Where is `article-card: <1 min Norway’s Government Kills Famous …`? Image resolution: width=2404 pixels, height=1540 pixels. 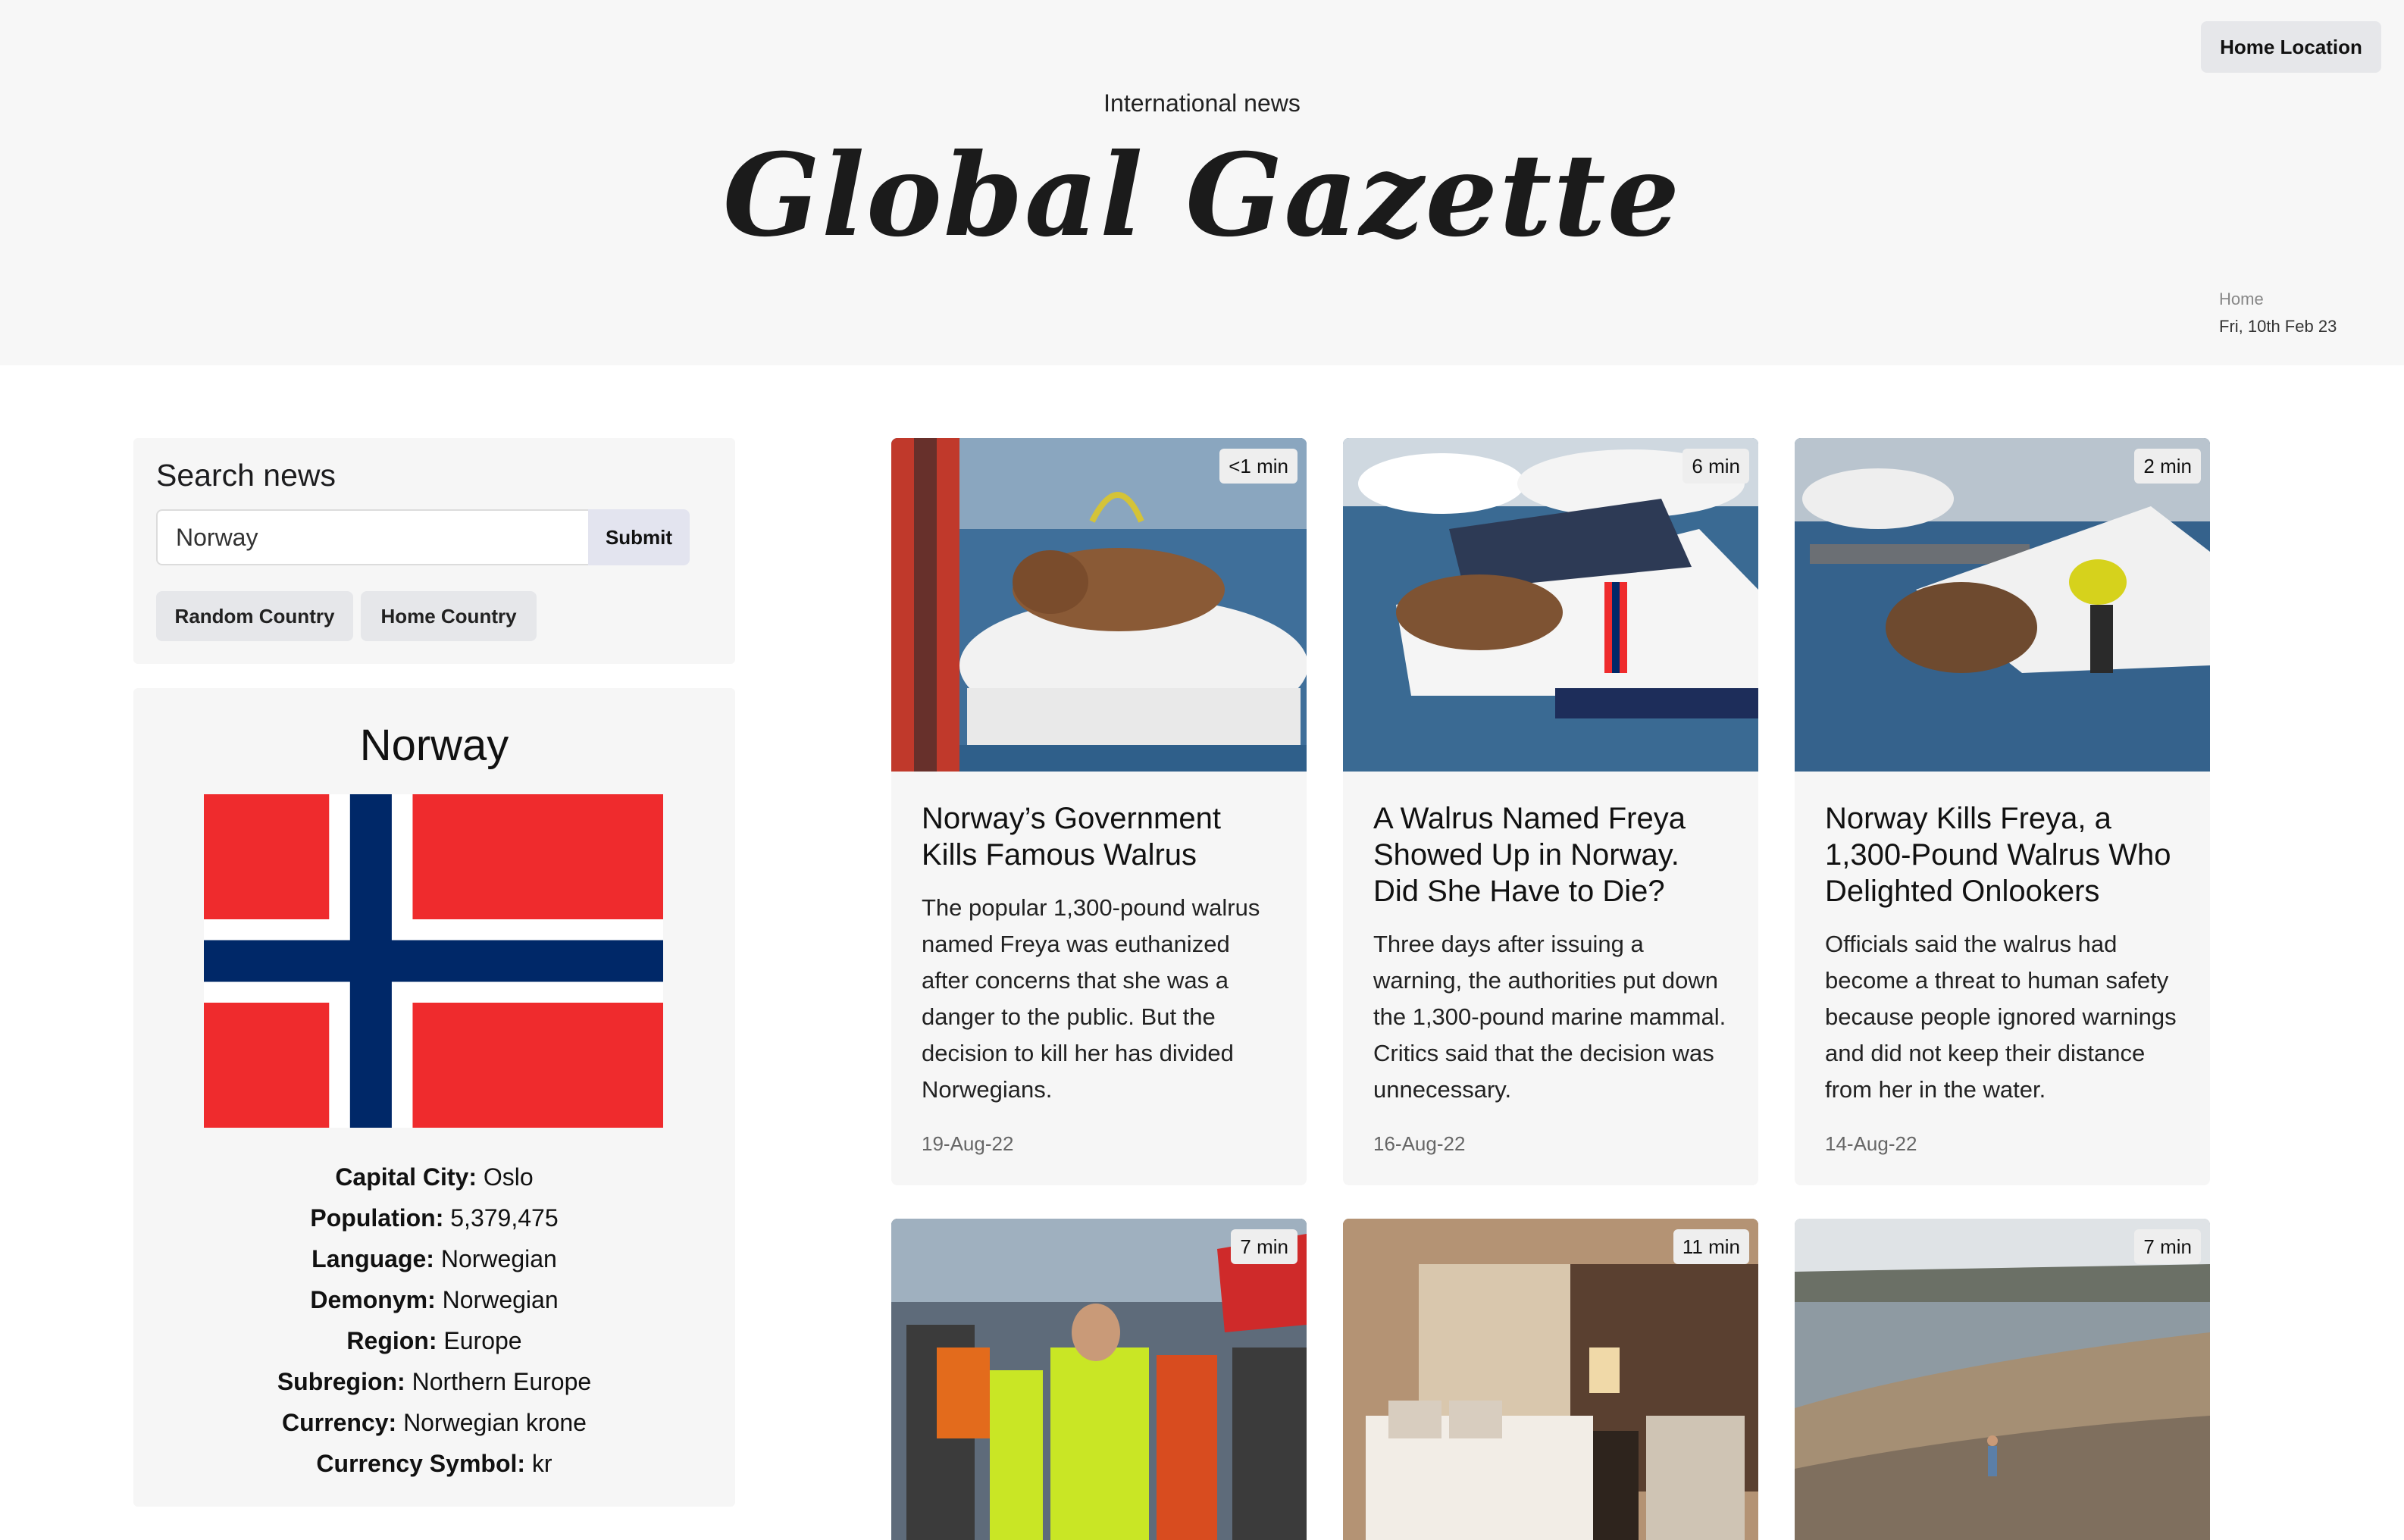 article-card: <1 min Norway’s Government Kills Famous … is located at coordinates (1099, 811).